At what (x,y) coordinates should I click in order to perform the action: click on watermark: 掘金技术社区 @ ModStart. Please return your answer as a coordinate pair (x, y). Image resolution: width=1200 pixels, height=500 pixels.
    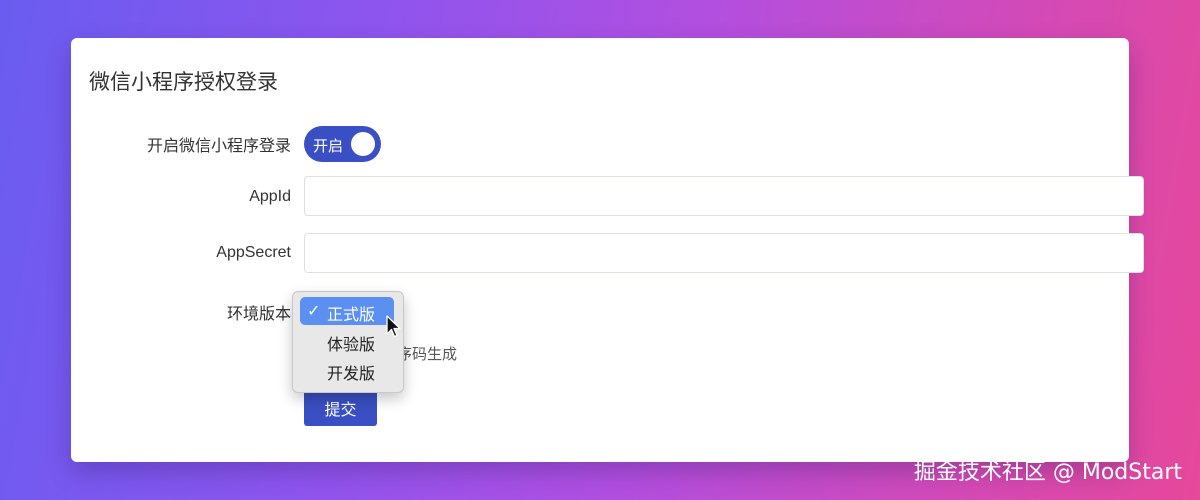
    Looking at the image, I should click on (1047, 472).